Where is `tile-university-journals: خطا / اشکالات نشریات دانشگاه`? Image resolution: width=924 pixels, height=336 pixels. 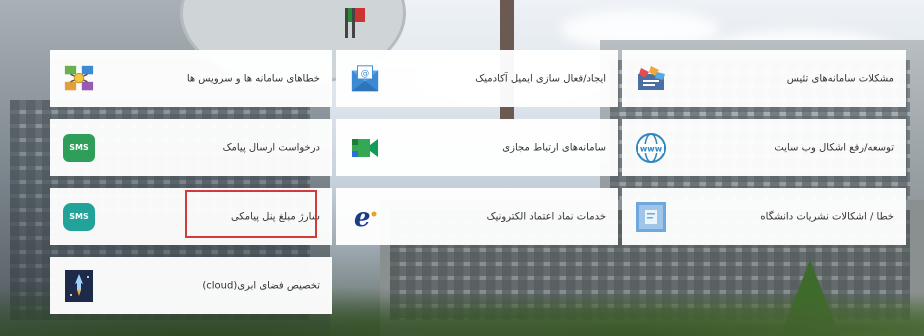
tile-university-journals: خطا / اشکالات نشریات دانشگاه is located at coordinates (764, 216).